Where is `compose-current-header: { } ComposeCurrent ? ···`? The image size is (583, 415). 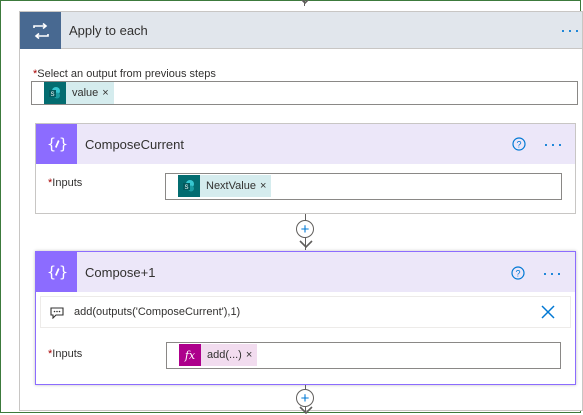
compose-current-header: { } ComposeCurrent ? ··· is located at coordinates (305, 144).